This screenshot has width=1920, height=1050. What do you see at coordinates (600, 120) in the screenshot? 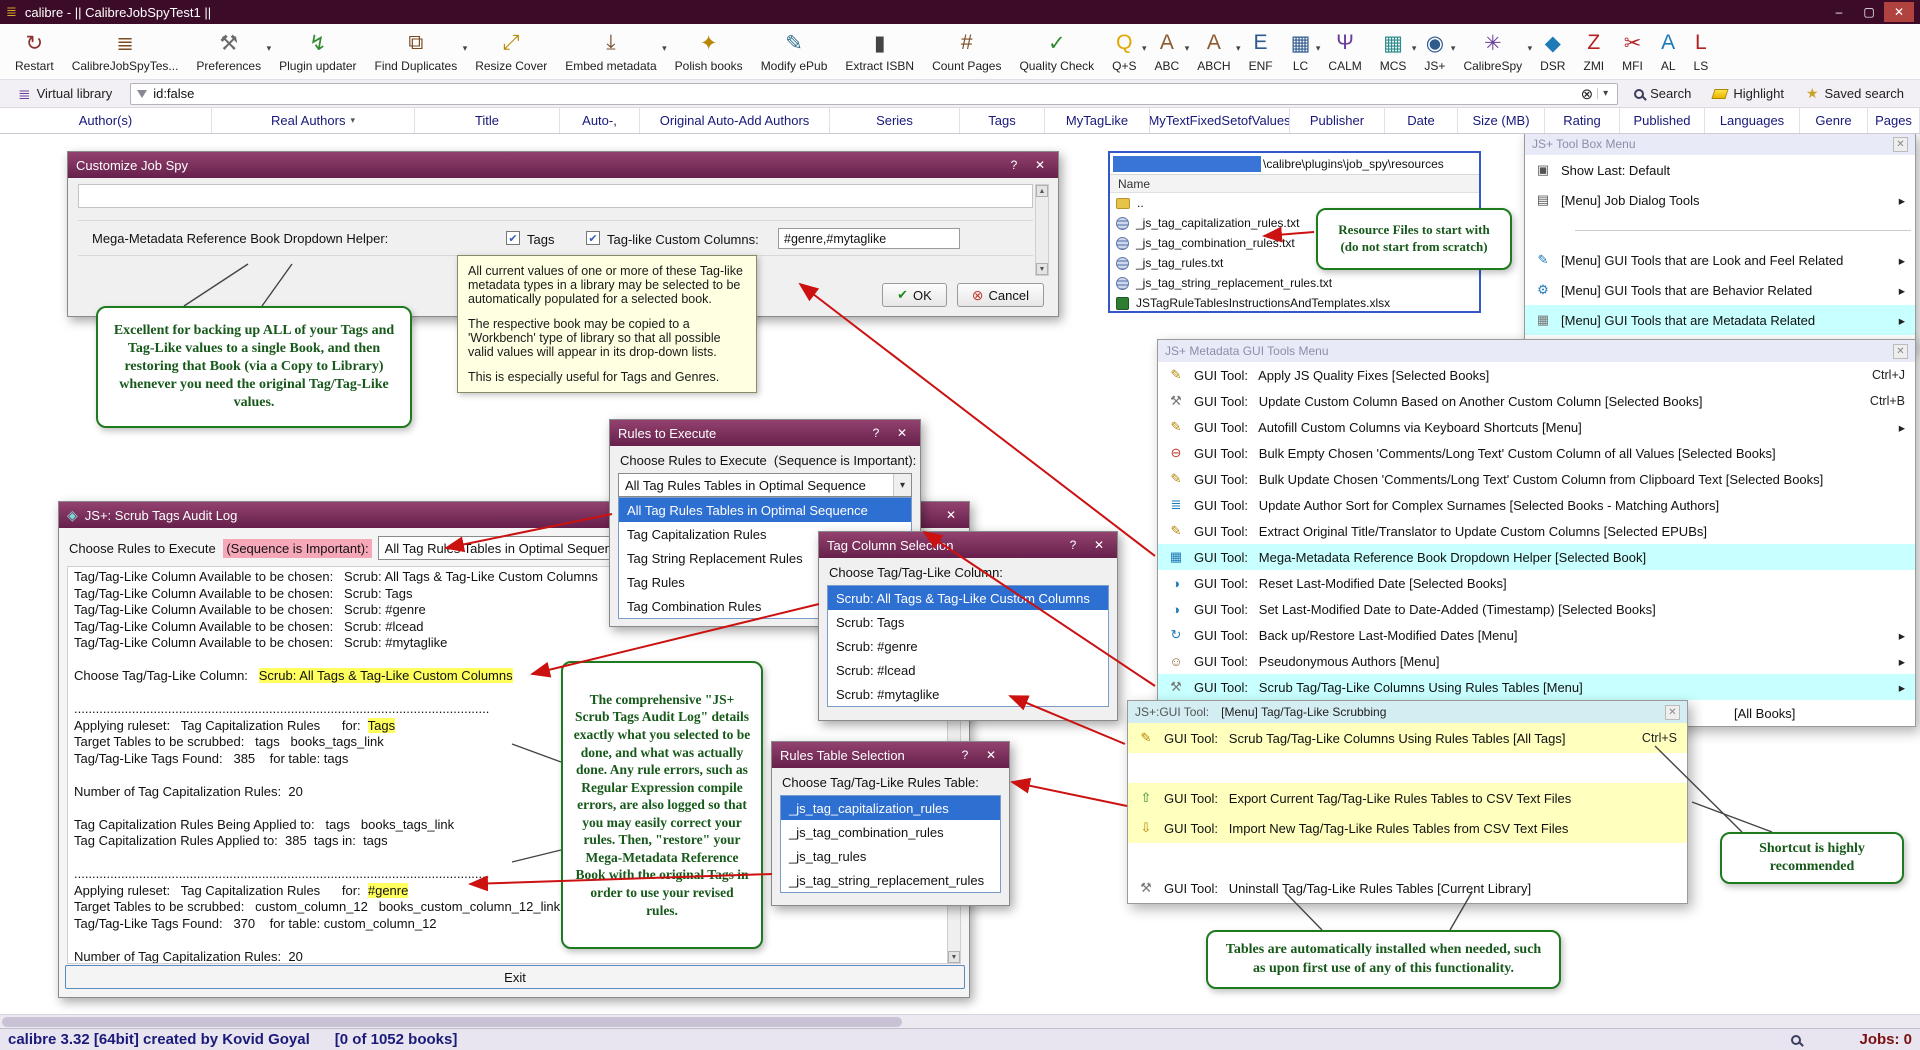
I see `column-header: Auto-,` at bounding box center [600, 120].